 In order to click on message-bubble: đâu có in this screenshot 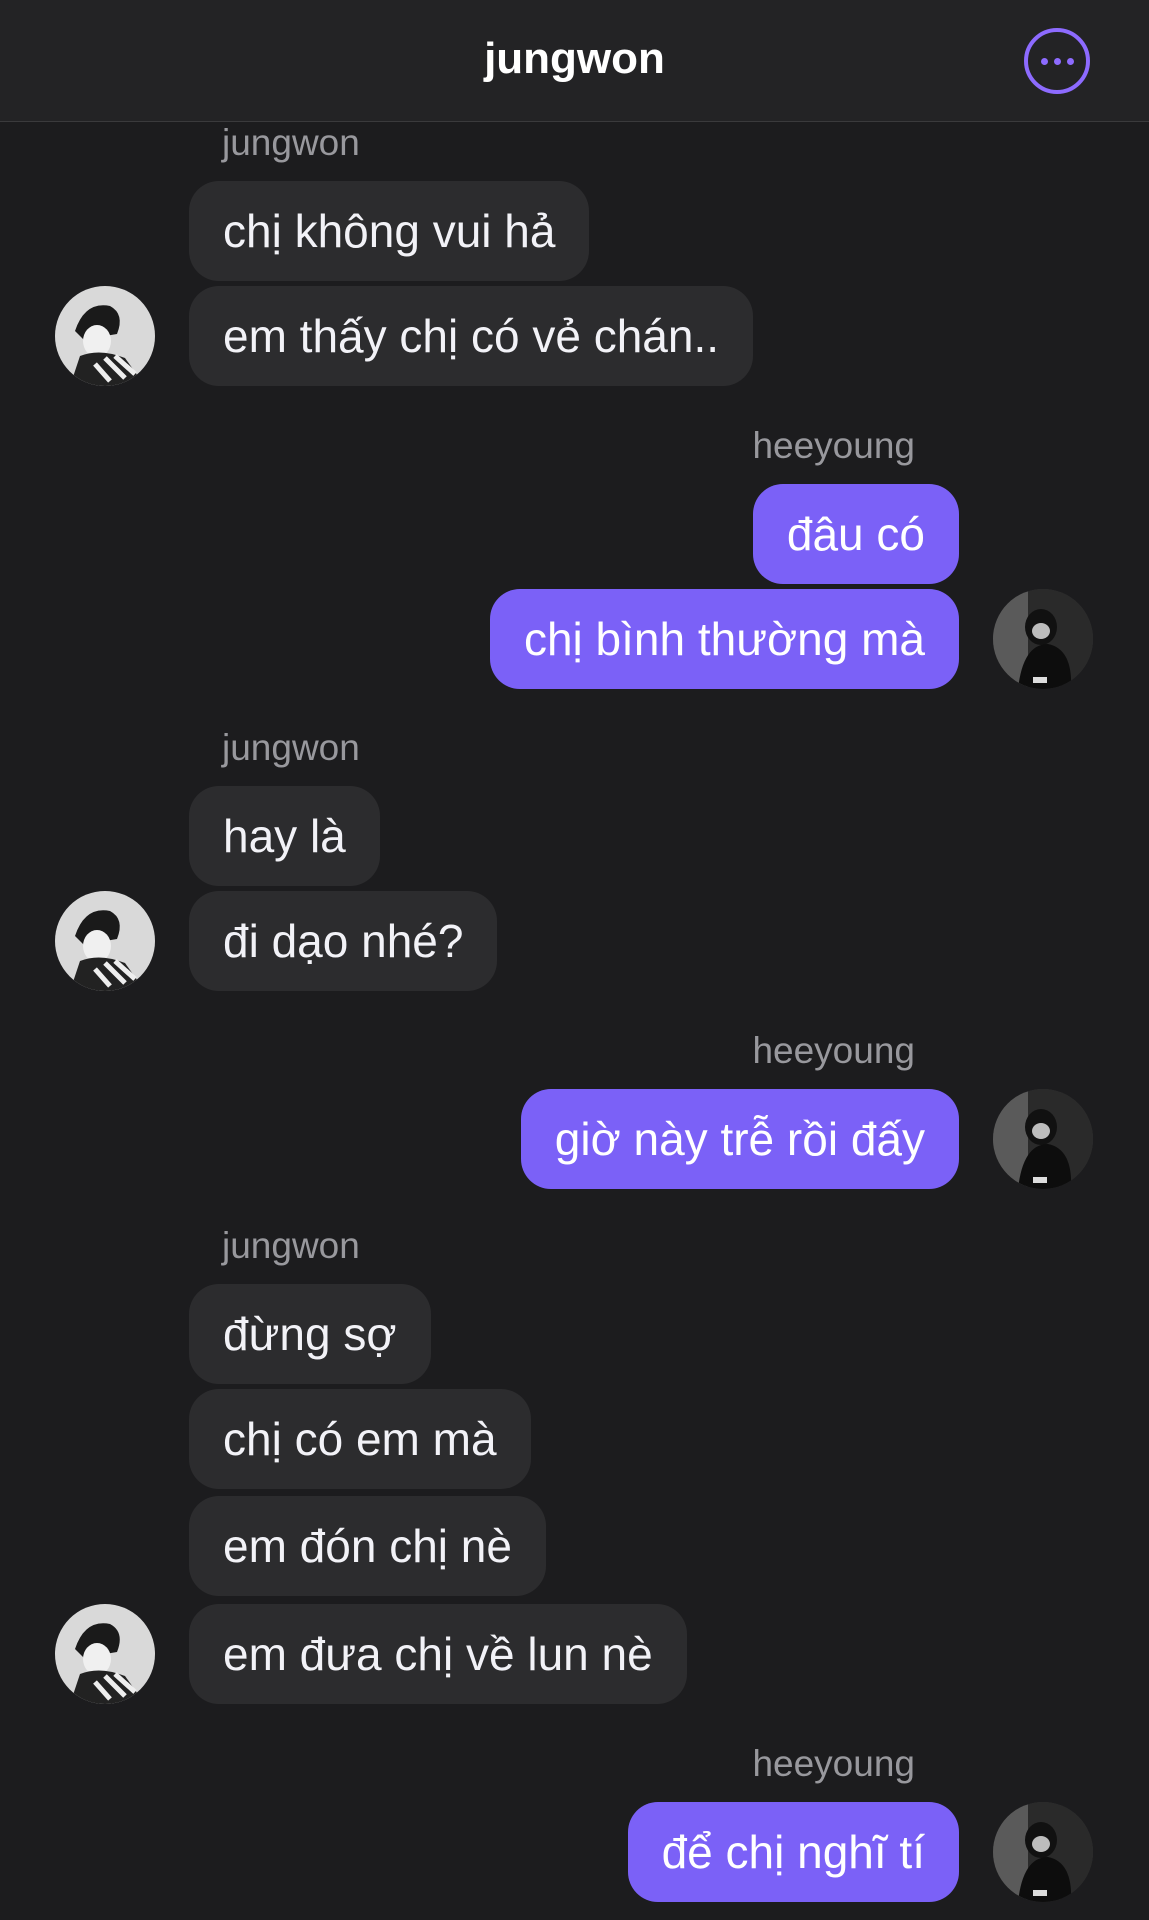, I will do `click(855, 534)`.